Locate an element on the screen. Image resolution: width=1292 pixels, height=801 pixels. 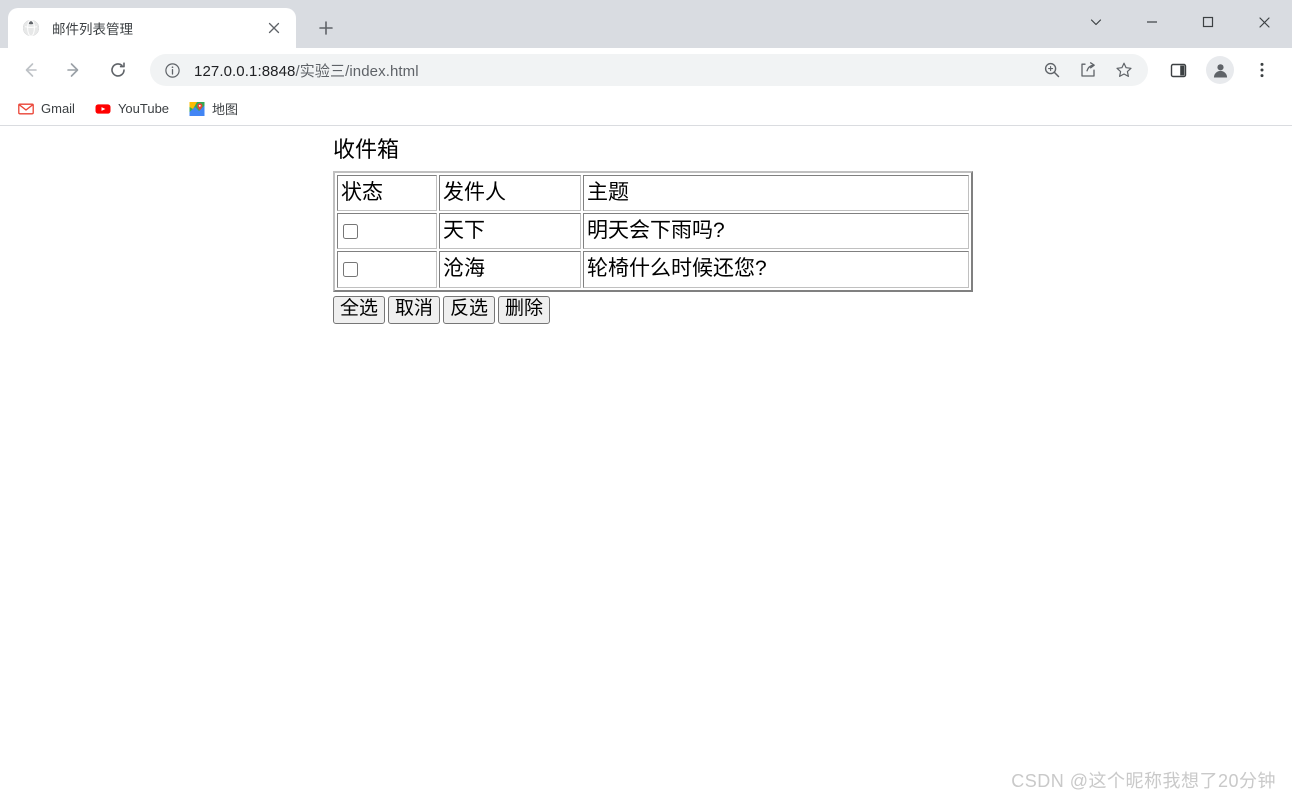
tab-title: 邮件列表管理 is located at coordinates (92, 29).